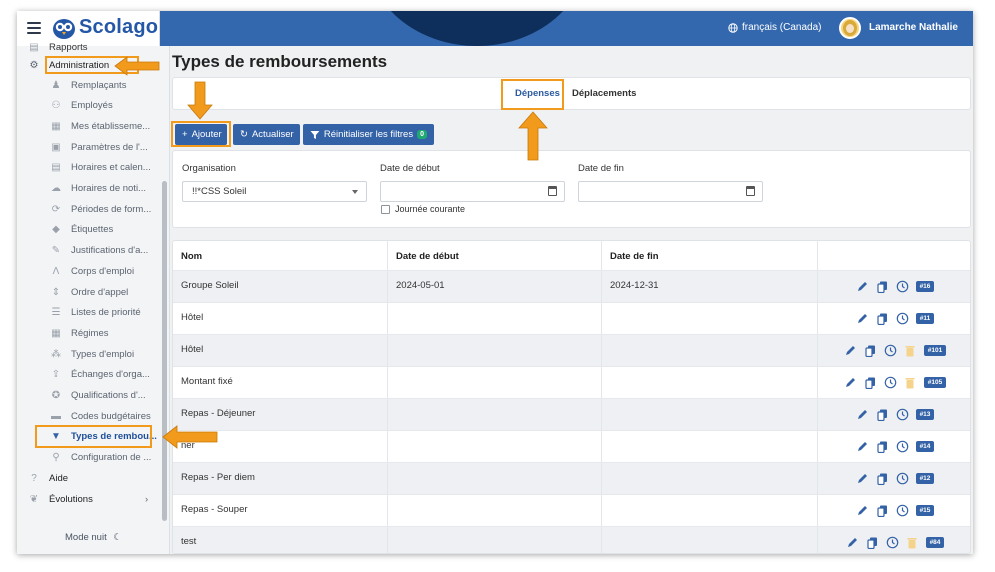  Describe the element at coordinates (56, 375) in the screenshot. I see `upload-icon: ⇪` at that location.